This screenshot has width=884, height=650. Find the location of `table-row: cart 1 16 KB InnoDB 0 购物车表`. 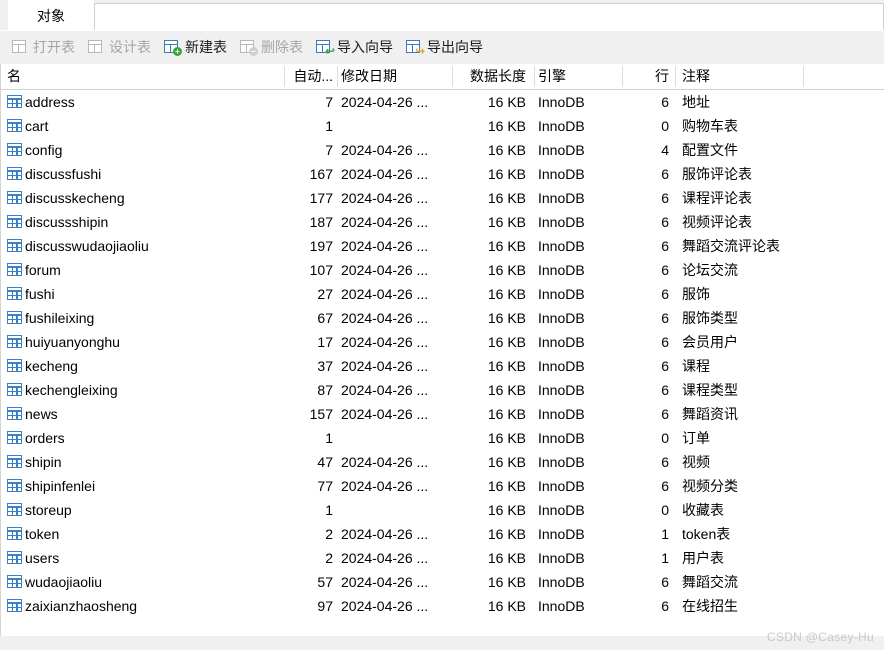

table-row: cart 1 16 KB InnoDB 0 购物车表 is located at coordinates (442, 126).